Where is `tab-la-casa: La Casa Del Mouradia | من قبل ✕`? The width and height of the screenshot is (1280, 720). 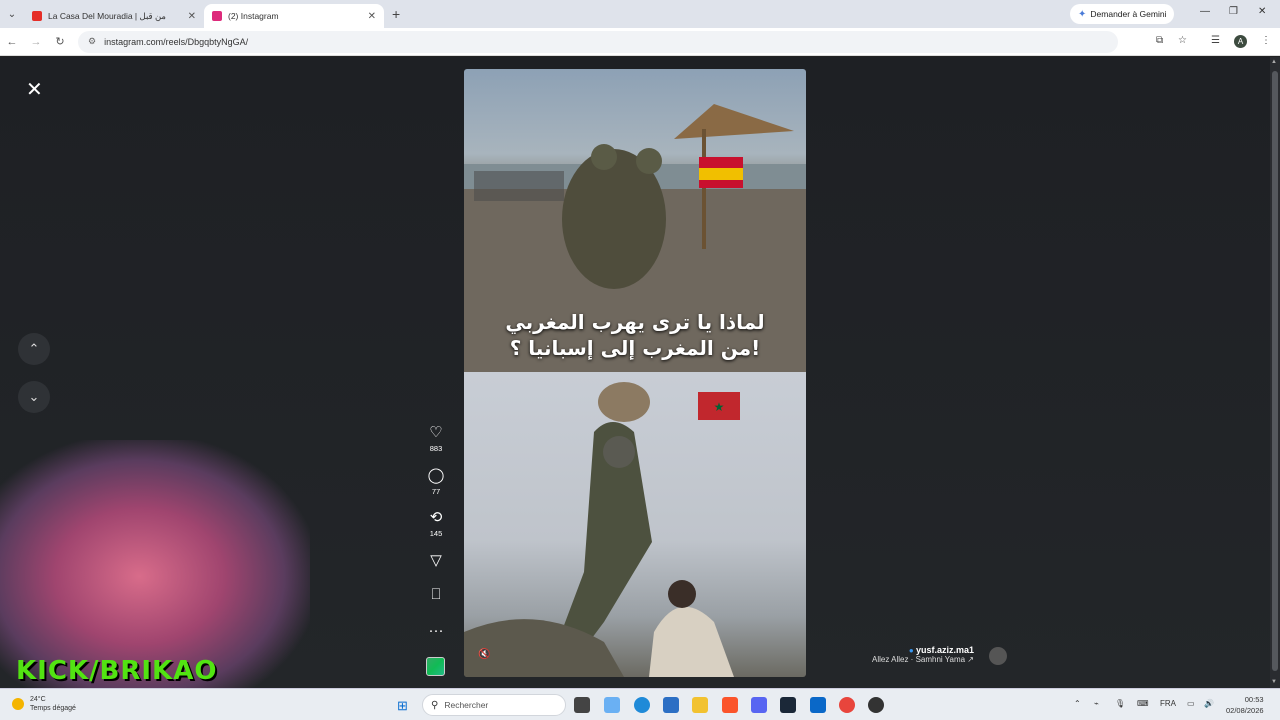 tab-la-casa: La Casa Del Mouradia | من قبل ✕ is located at coordinates (114, 16).